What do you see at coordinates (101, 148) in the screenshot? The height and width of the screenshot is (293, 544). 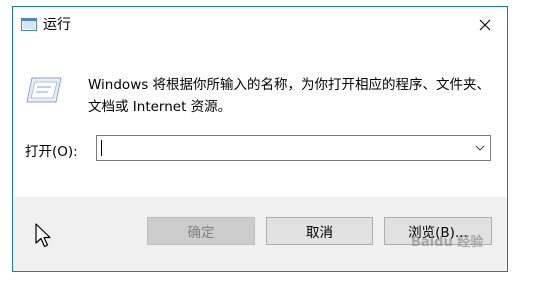 I see `text-caret` at bounding box center [101, 148].